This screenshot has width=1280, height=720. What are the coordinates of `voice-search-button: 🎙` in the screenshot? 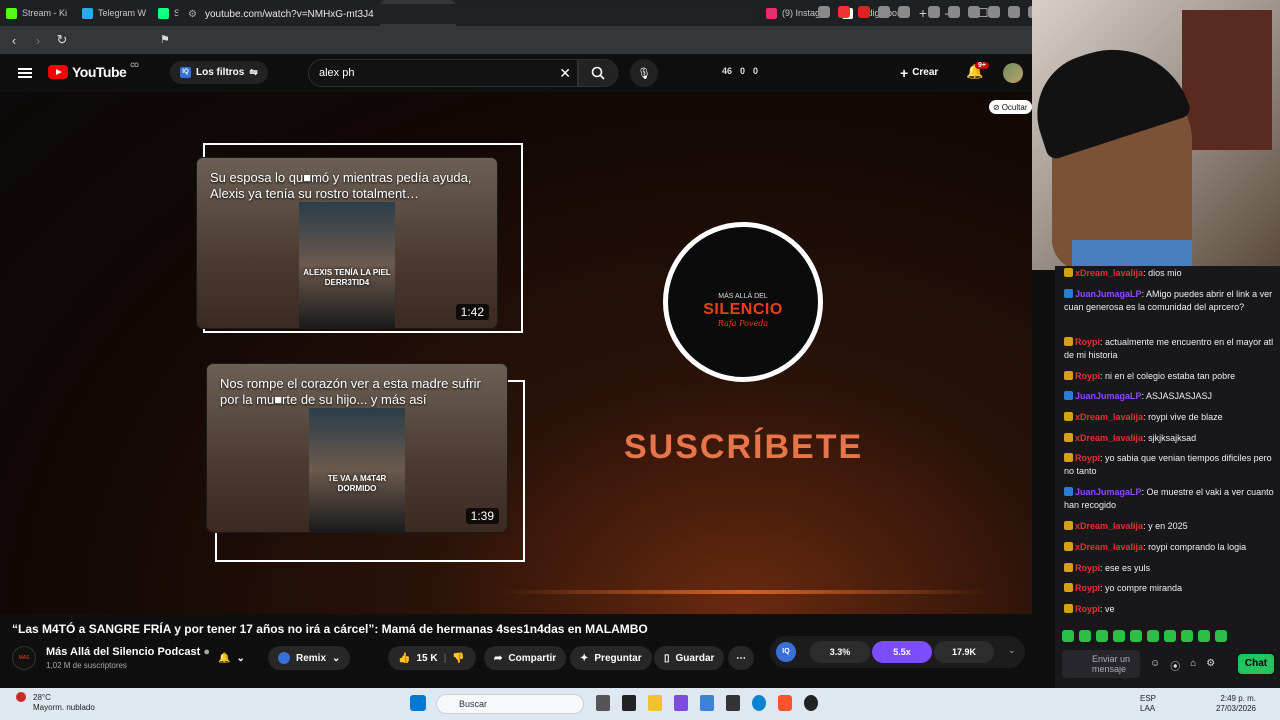 It's located at (644, 73).